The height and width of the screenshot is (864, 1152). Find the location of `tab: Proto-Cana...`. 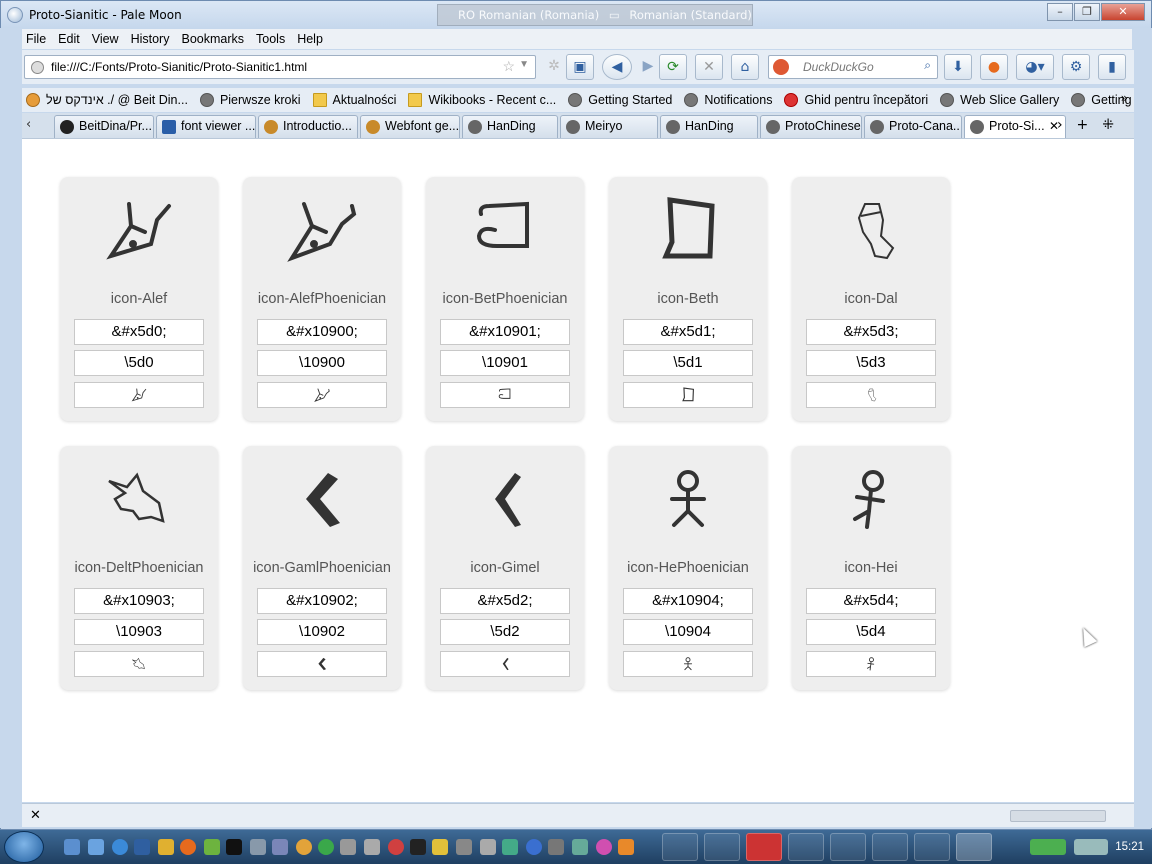

tab: Proto-Cana... is located at coordinates (913, 126).